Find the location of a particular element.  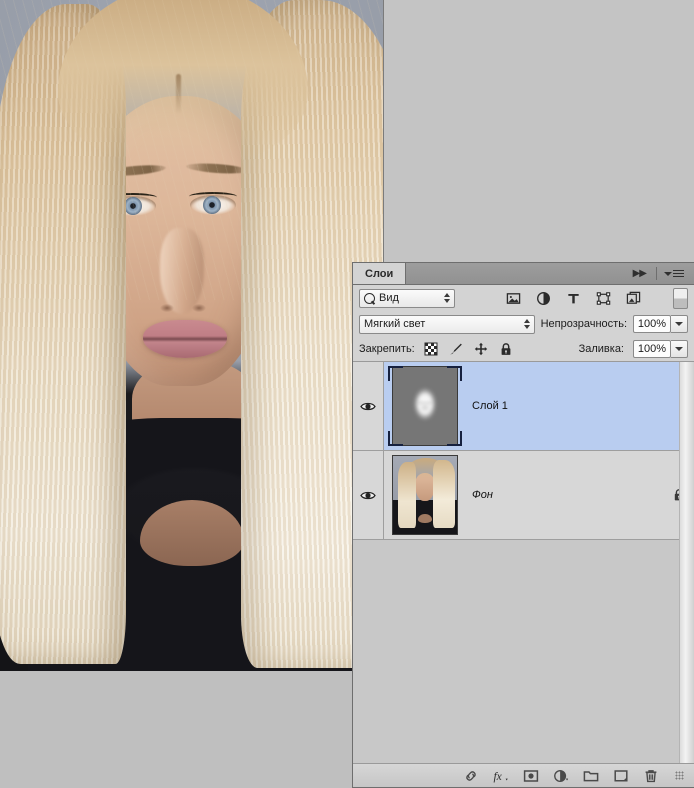

tab-layers-label: Слои is located at coordinates (379, 273).